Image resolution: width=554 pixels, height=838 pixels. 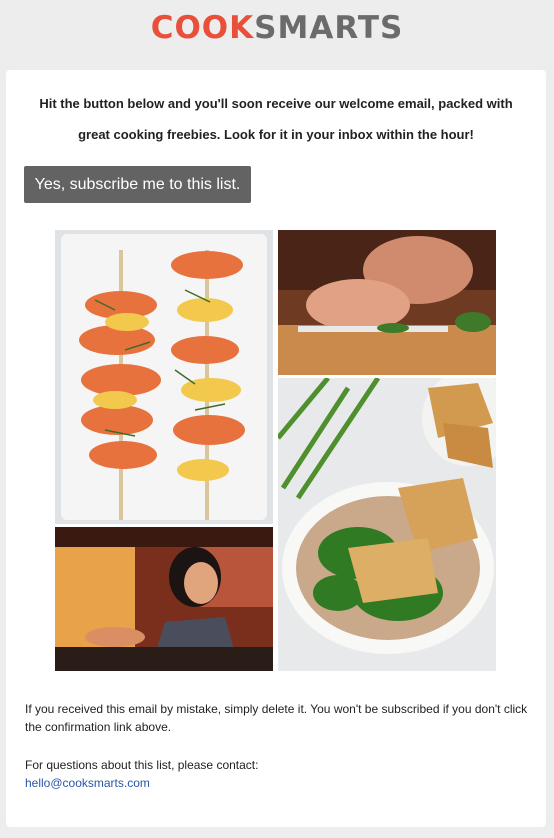 I want to click on logo-smarts-text: SMARTS, so click(x=329, y=28).